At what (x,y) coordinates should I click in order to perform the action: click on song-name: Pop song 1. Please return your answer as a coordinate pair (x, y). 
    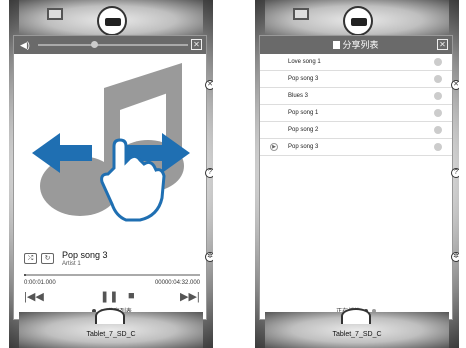
    Looking at the image, I should click on (303, 113).